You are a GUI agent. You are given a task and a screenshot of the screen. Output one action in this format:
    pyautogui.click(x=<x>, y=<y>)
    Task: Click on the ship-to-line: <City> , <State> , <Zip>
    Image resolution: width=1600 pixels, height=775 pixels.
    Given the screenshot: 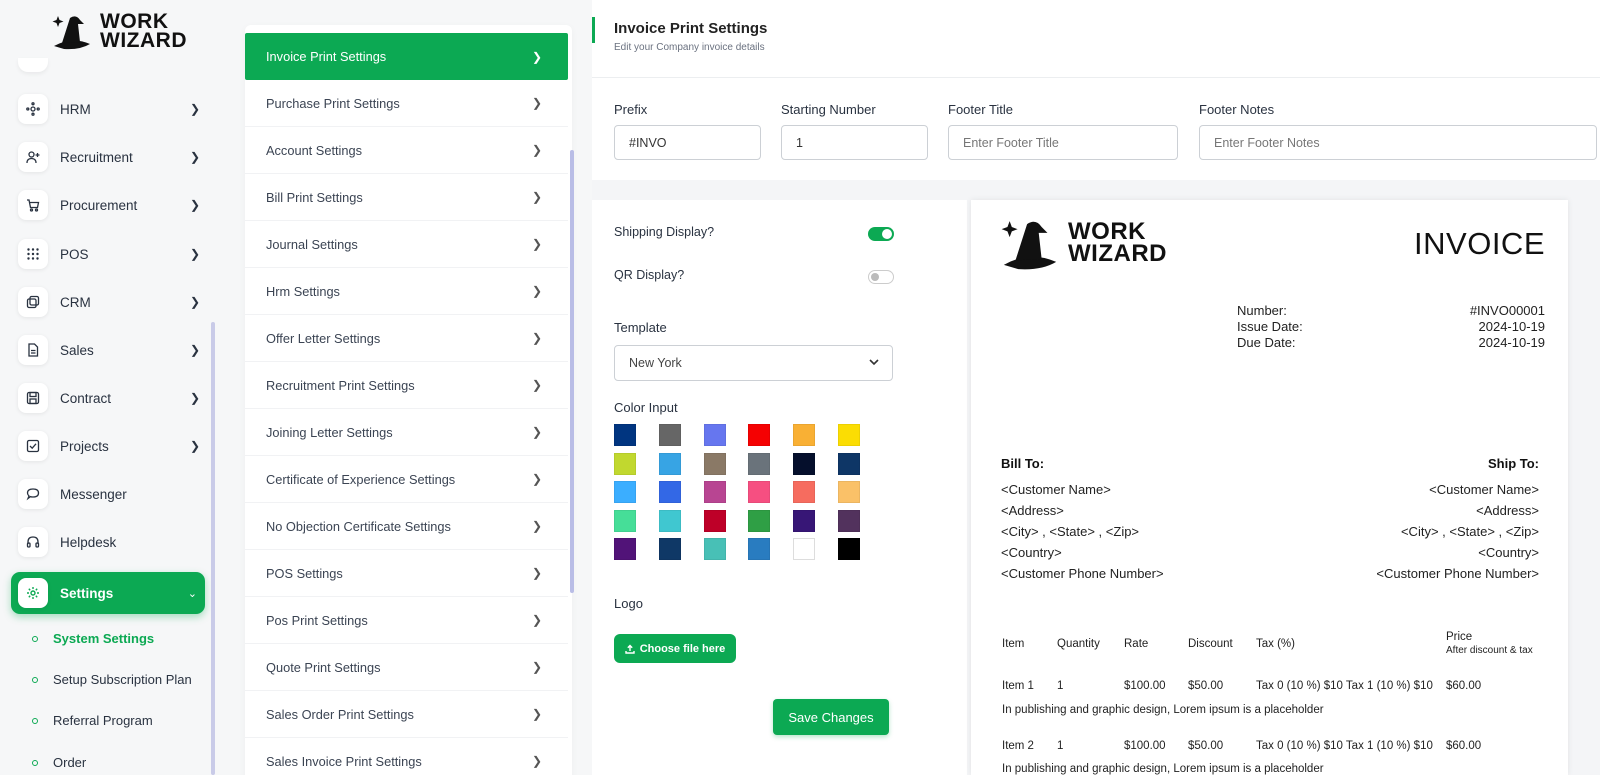 What is the action you would take?
    pyautogui.click(x=1469, y=531)
    